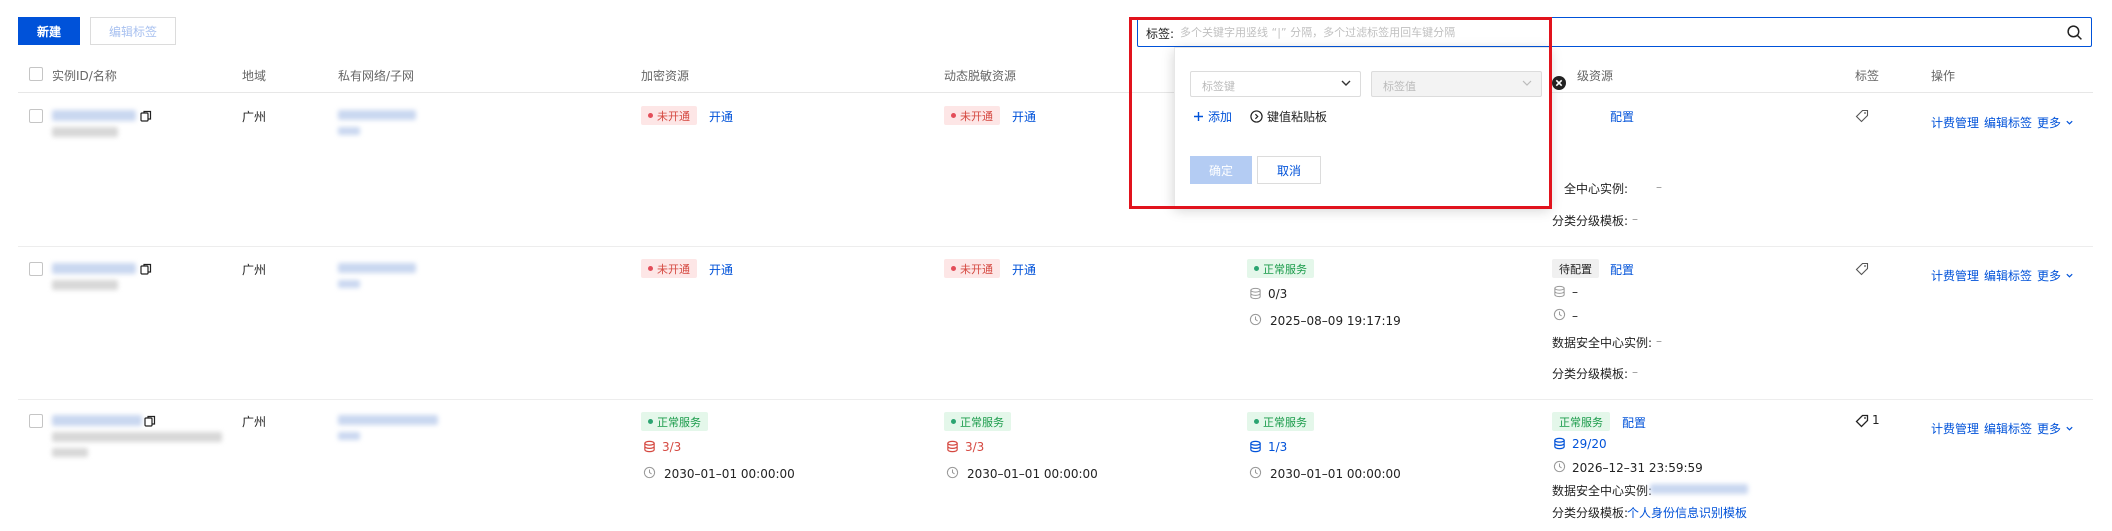 The height and width of the screenshot is (531, 2112). What do you see at coordinates (1220, 117) in the screenshot?
I see `add-tag-label: 添加` at bounding box center [1220, 117].